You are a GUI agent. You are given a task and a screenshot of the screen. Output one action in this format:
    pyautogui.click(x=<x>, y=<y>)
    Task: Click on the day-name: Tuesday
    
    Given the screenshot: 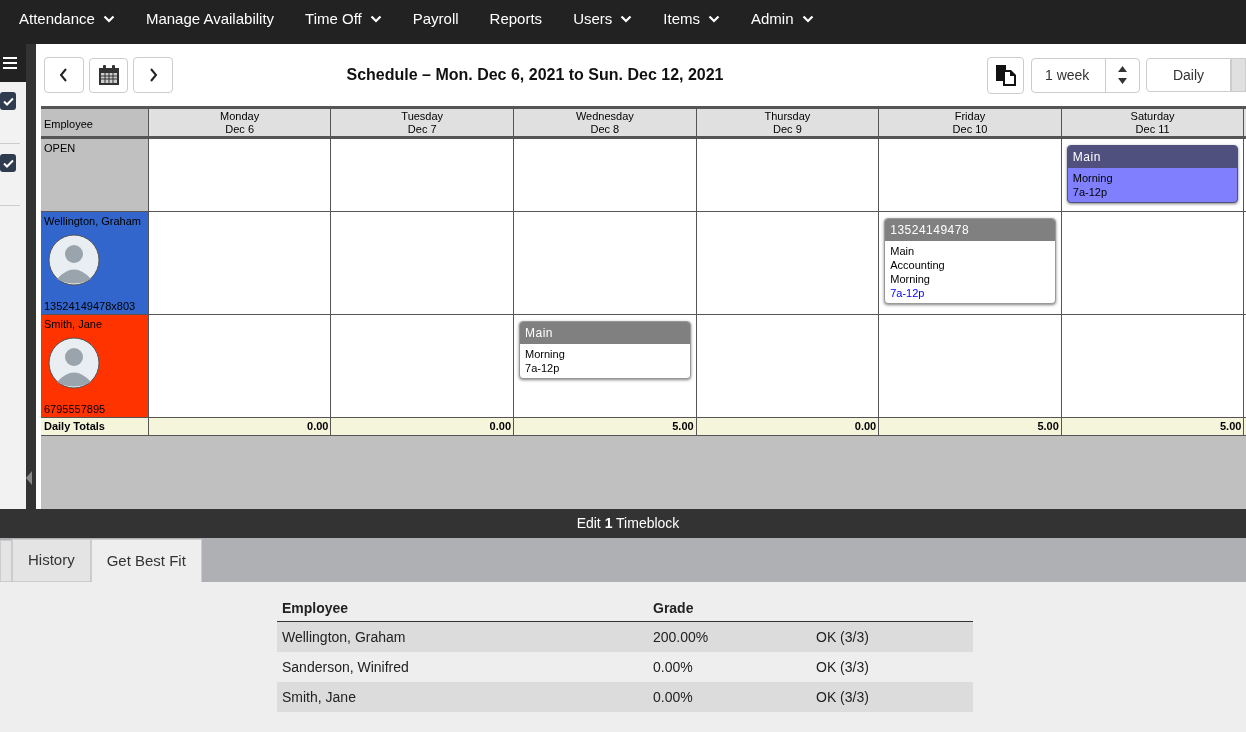 What is the action you would take?
    pyautogui.click(x=422, y=116)
    